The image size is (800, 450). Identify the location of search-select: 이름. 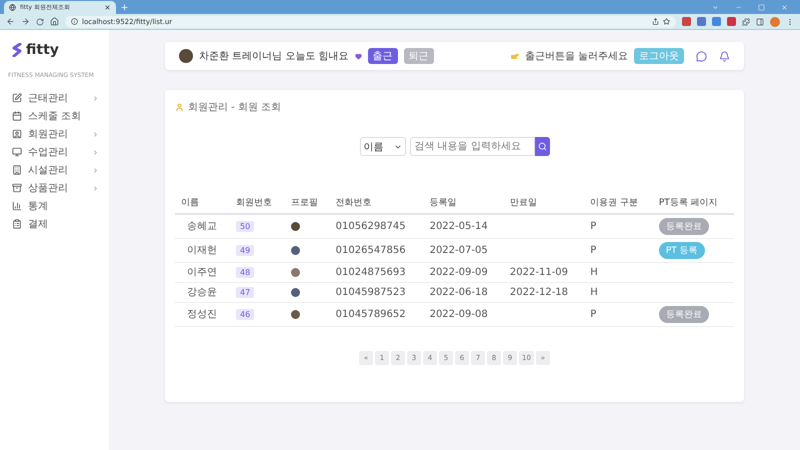
(383, 146).